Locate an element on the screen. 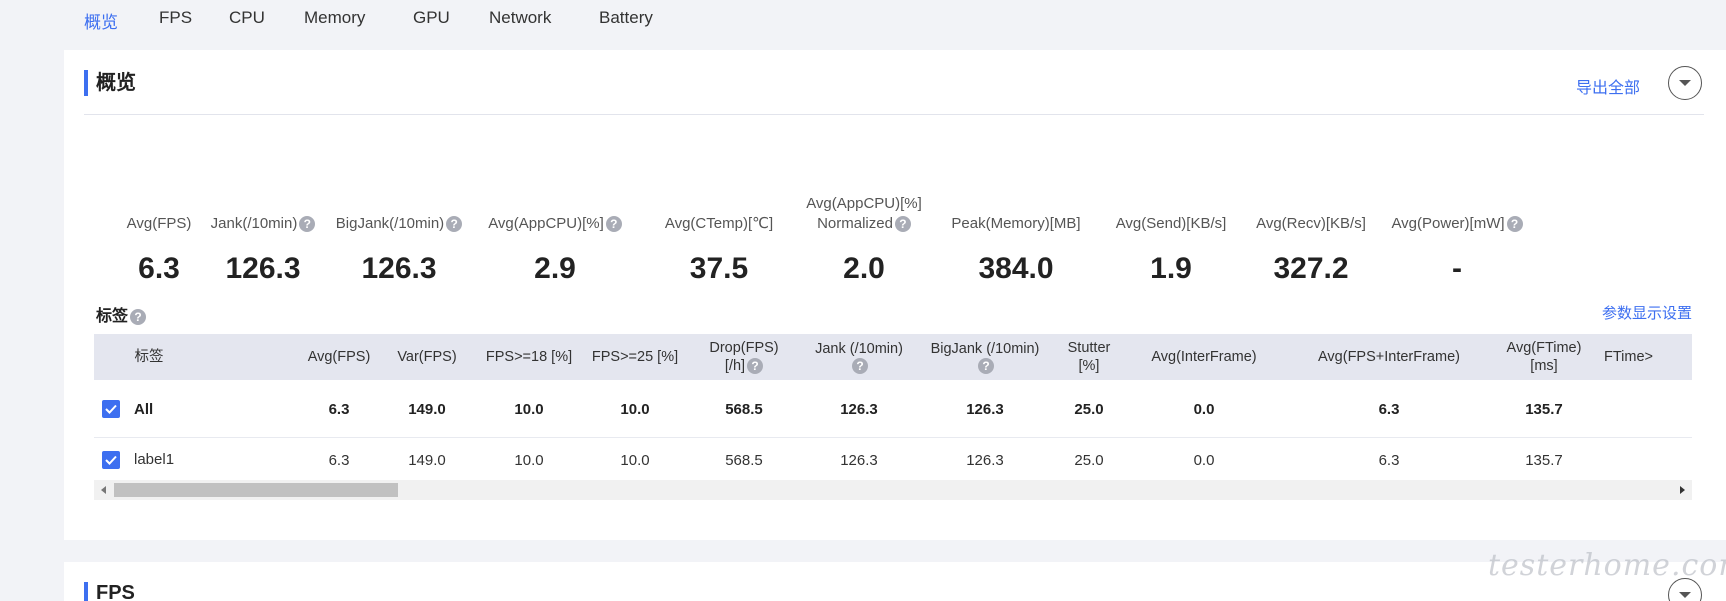 This screenshot has height=601, width=1726. metric-value: 2.0 is located at coordinates (864, 268).